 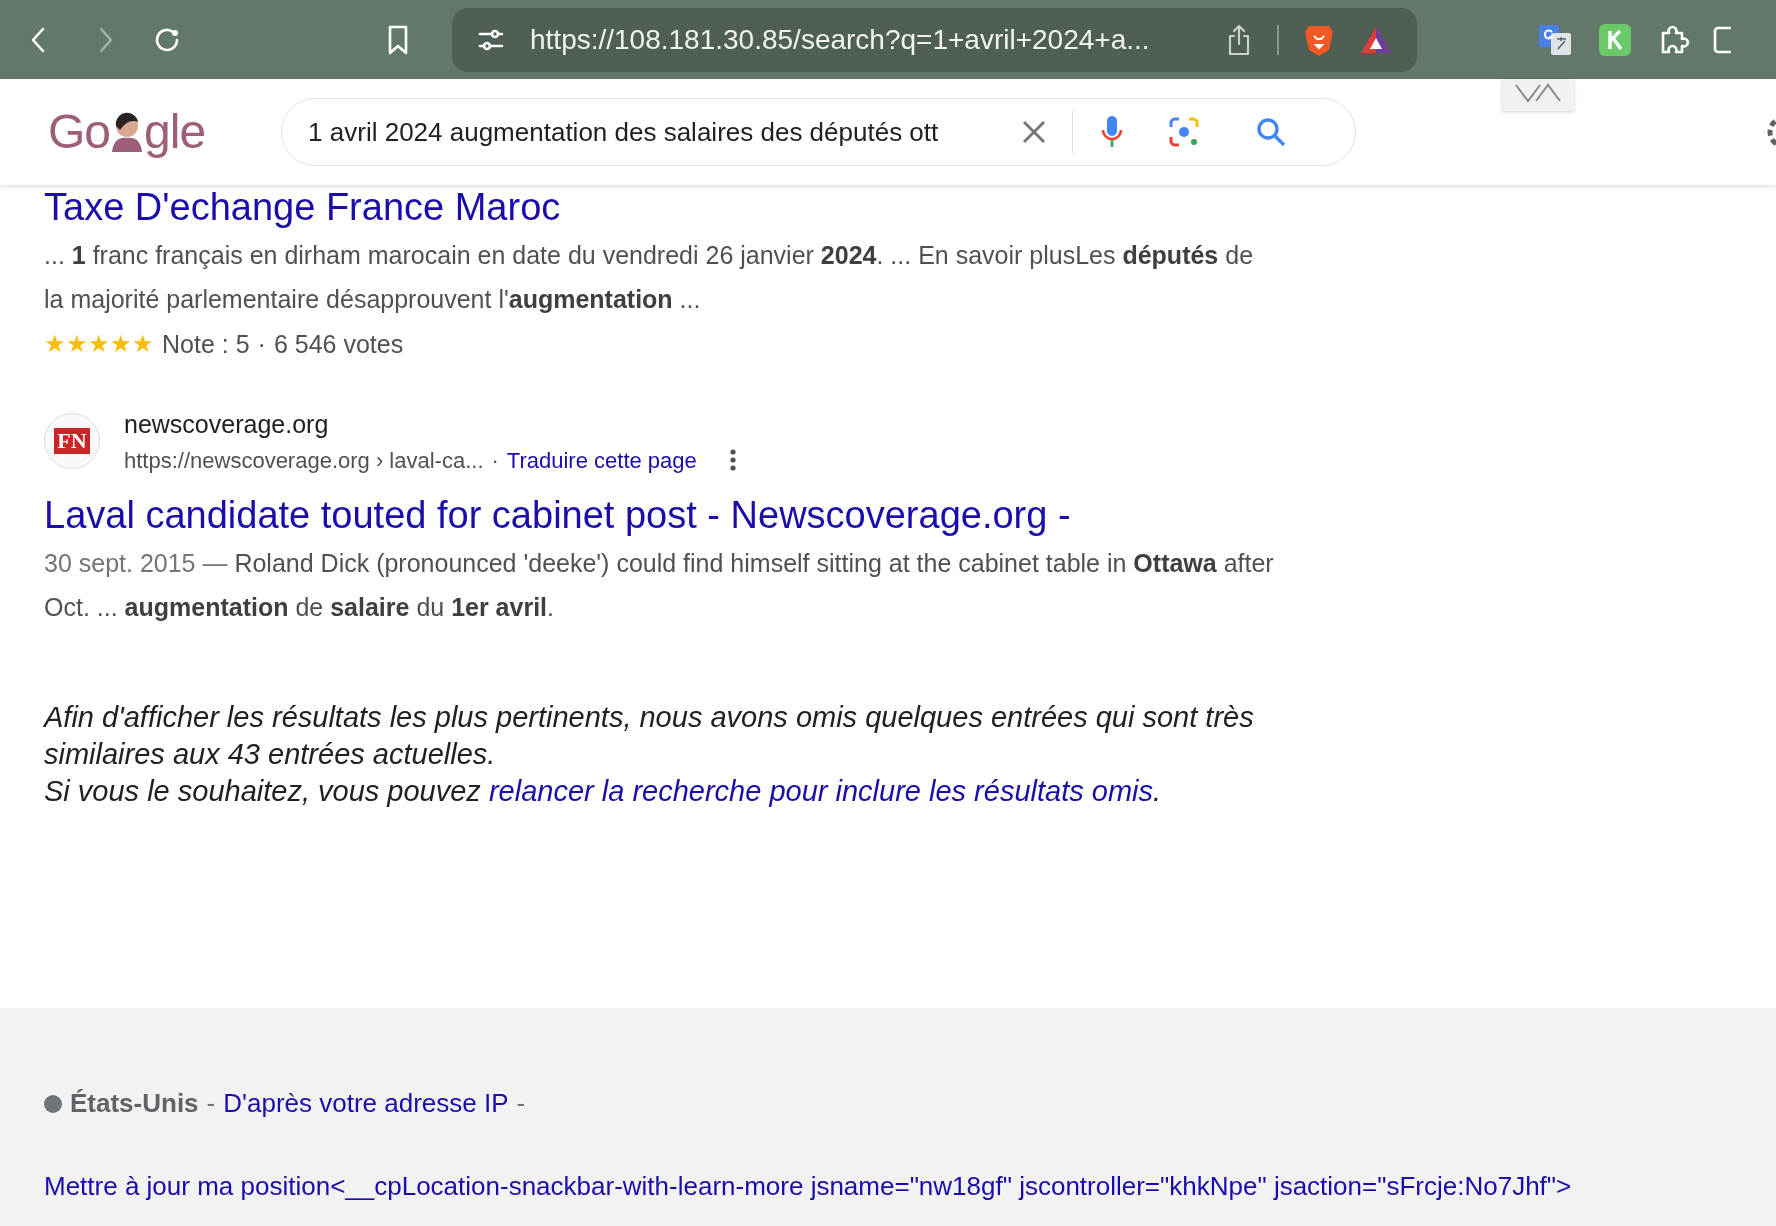 I want to click on site-name: newscoverage.org, so click(x=227, y=424).